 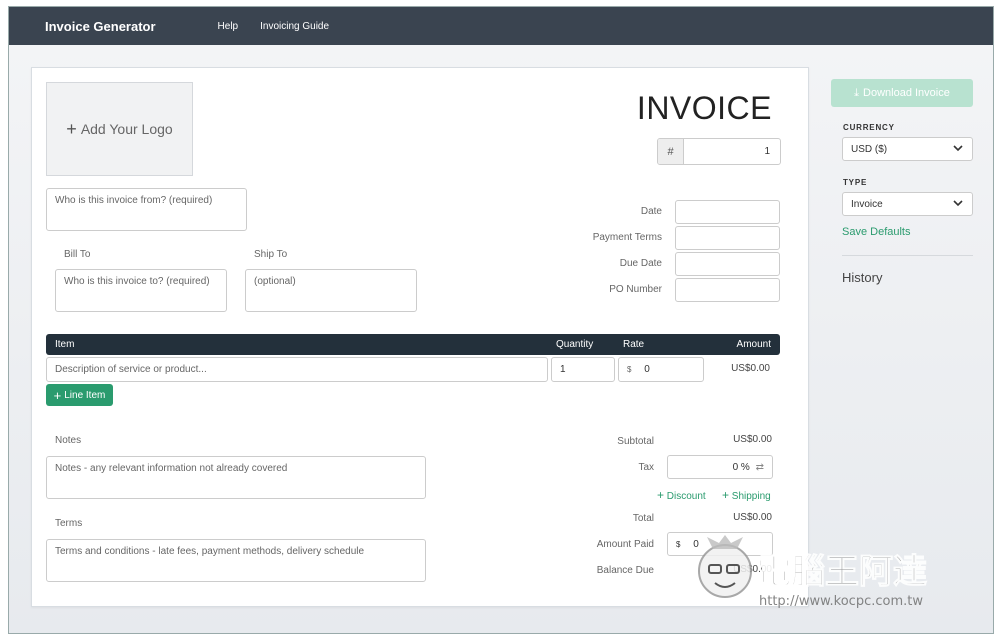 What do you see at coordinates (661, 369) in the screenshot?
I see `line-item-rate-field: $ 0` at bounding box center [661, 369].